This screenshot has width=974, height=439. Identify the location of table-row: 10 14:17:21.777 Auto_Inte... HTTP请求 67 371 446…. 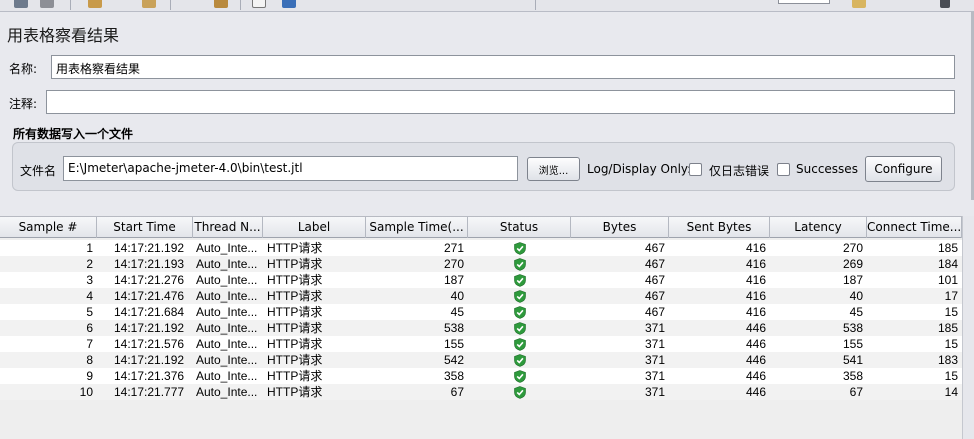
(481, 392).